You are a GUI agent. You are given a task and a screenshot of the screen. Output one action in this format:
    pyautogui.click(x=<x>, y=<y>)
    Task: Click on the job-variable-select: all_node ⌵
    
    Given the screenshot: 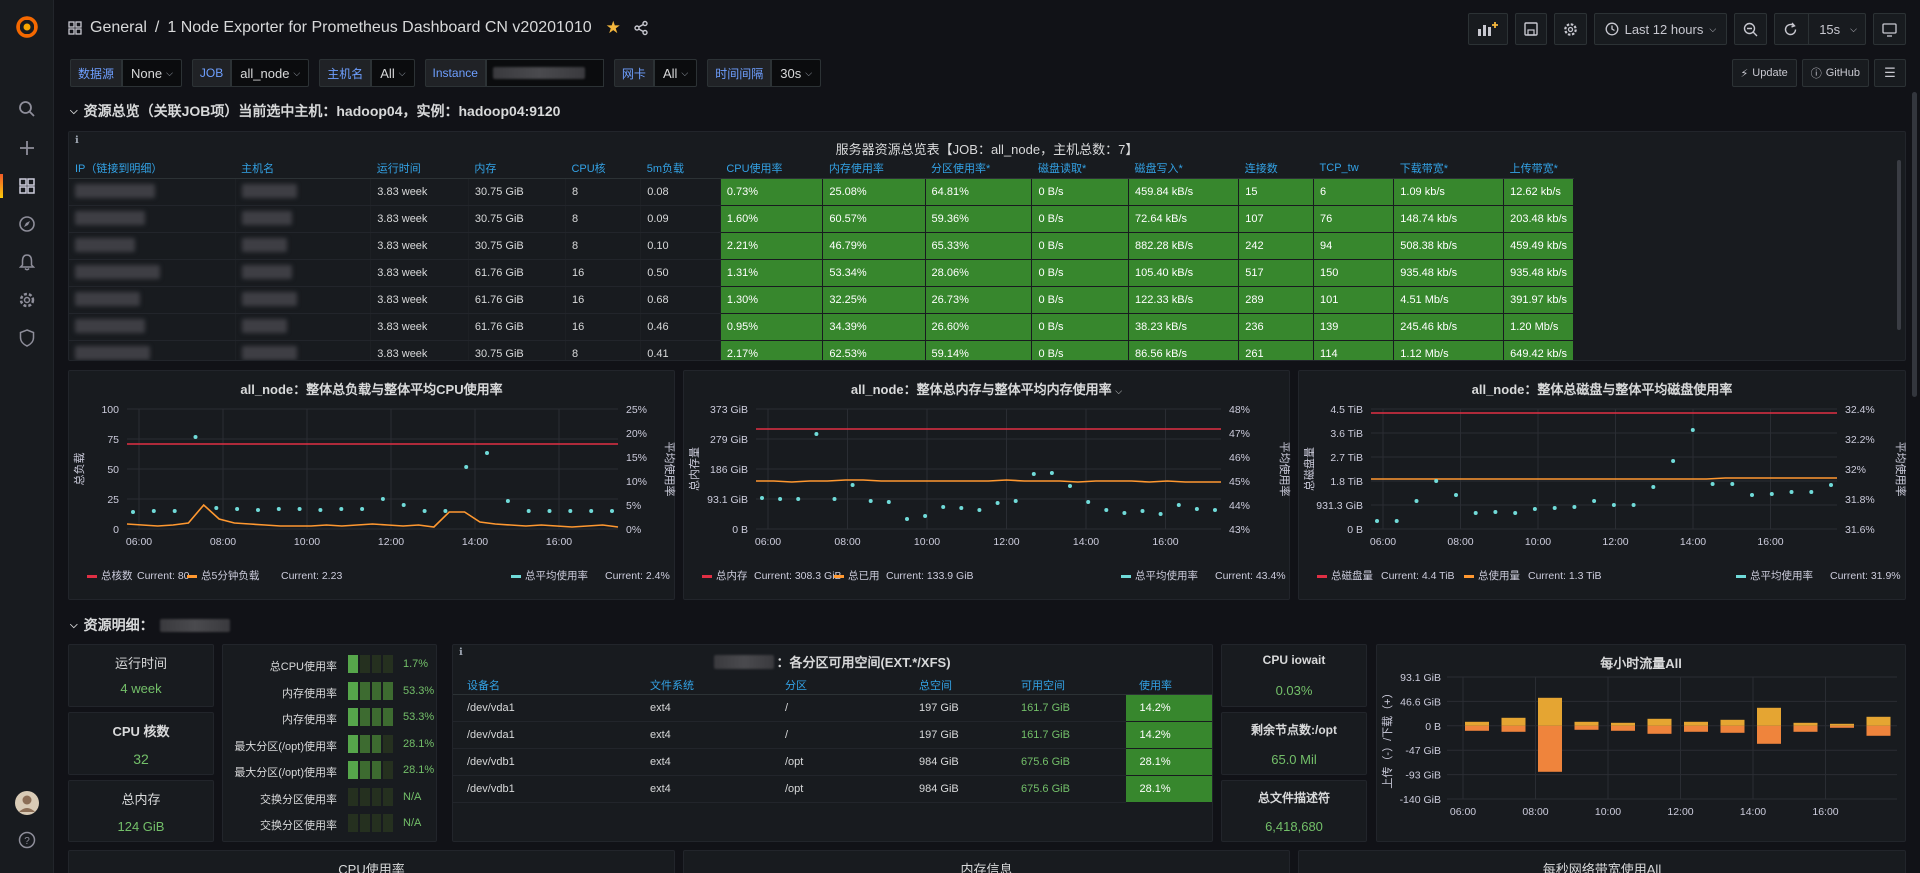 What is the action you would take?
    pyautogui.click(x=270, y=73)
    